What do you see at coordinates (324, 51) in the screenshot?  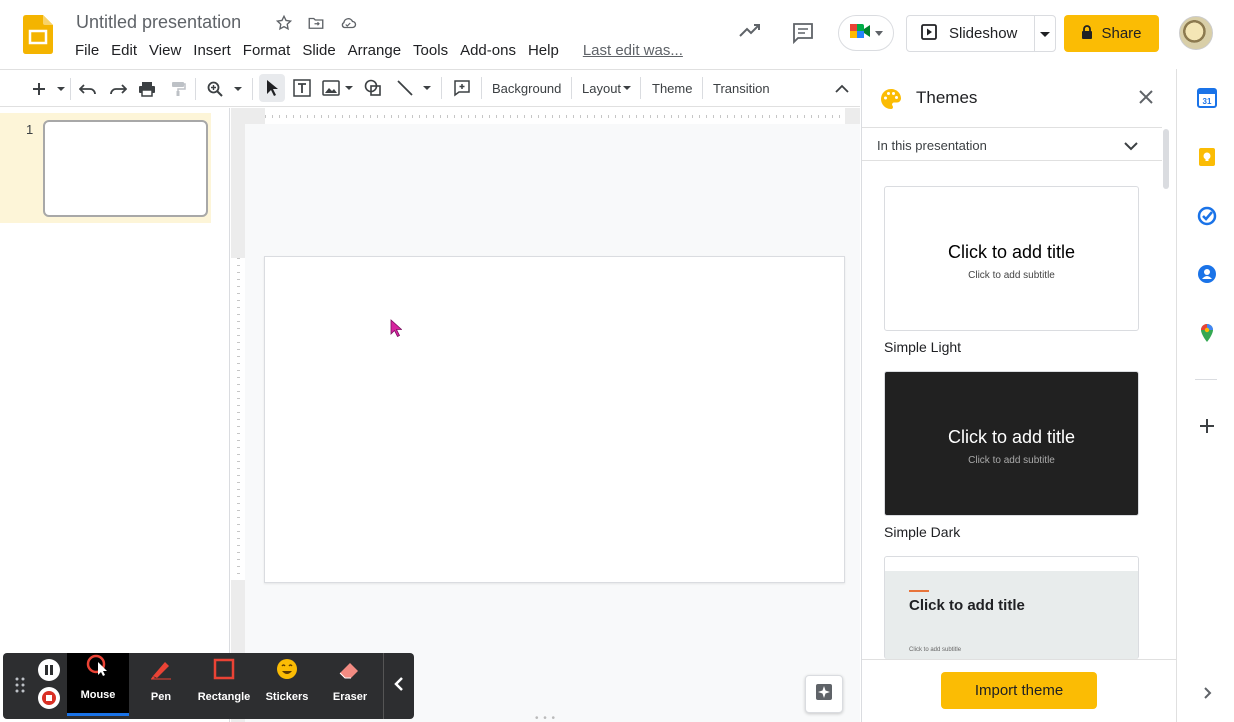 I see `menu-slide: Slide` at bounding box center [324, 51].